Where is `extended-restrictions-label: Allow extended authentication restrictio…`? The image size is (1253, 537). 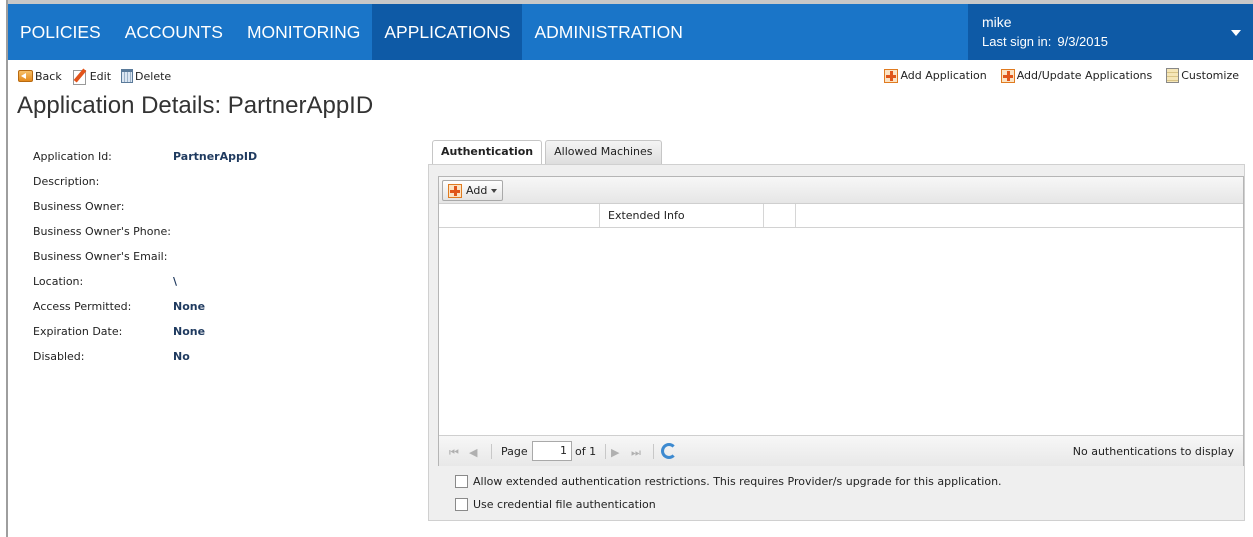 extended-restrictions-label: Allow extended authentication restrictio… is located at coordinates (737, 481).